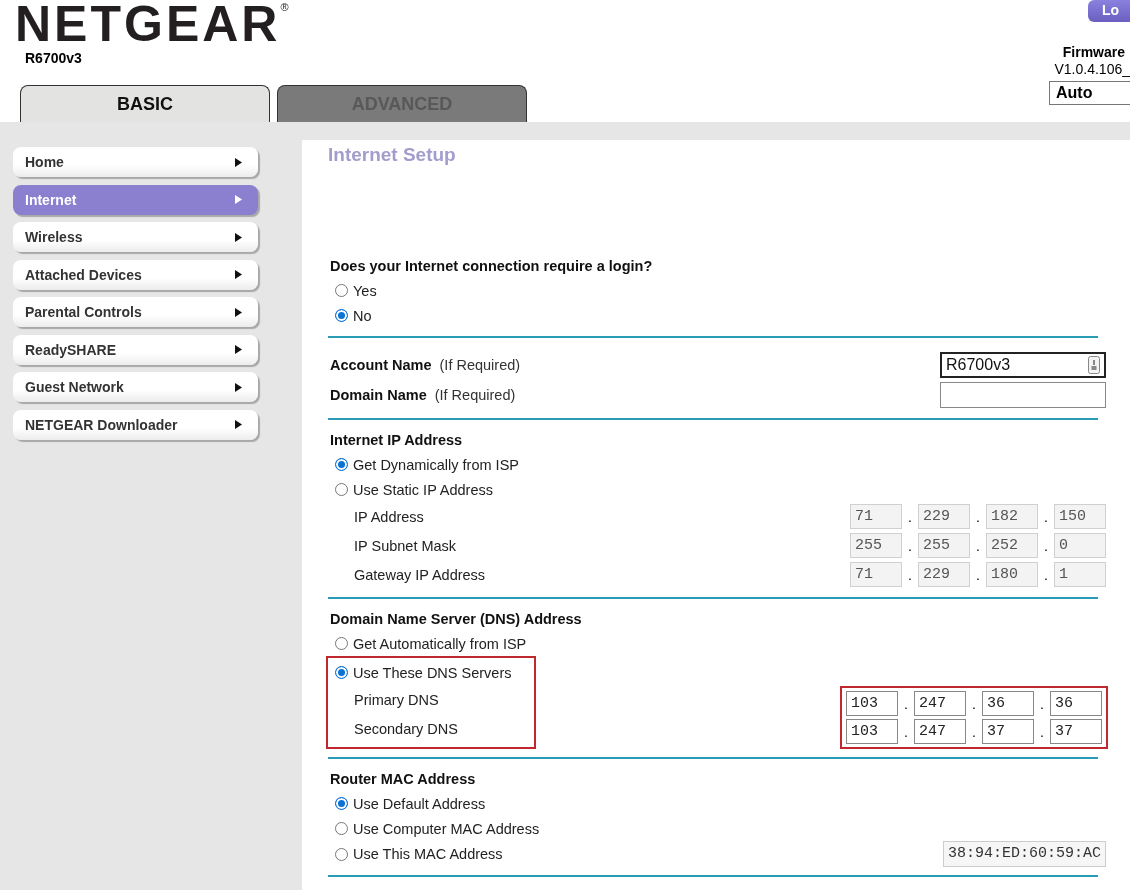 This screenshot has width=1130, height=890. Describe the element at coordinates (350, 315) in the screenshot. I see `radio-option: No` at that location.